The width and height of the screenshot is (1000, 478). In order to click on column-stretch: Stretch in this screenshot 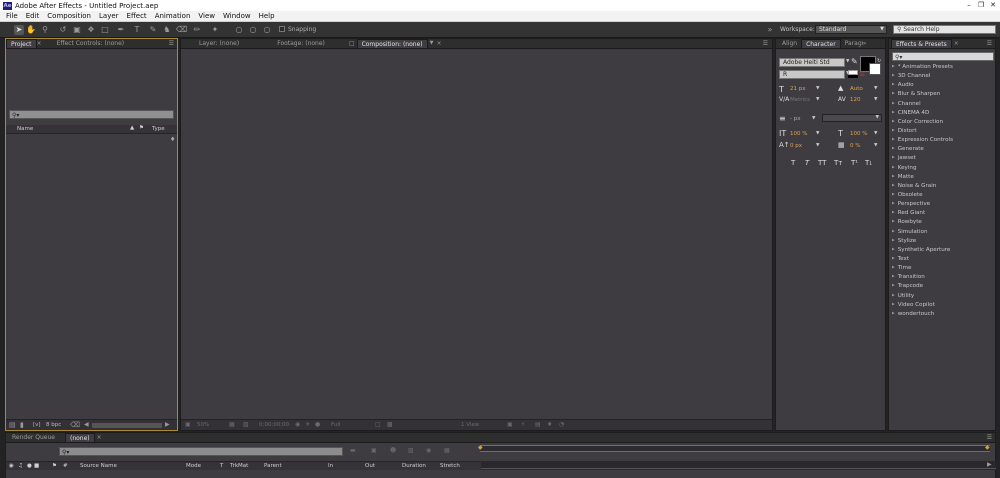, I will do `click(450, 466)`.